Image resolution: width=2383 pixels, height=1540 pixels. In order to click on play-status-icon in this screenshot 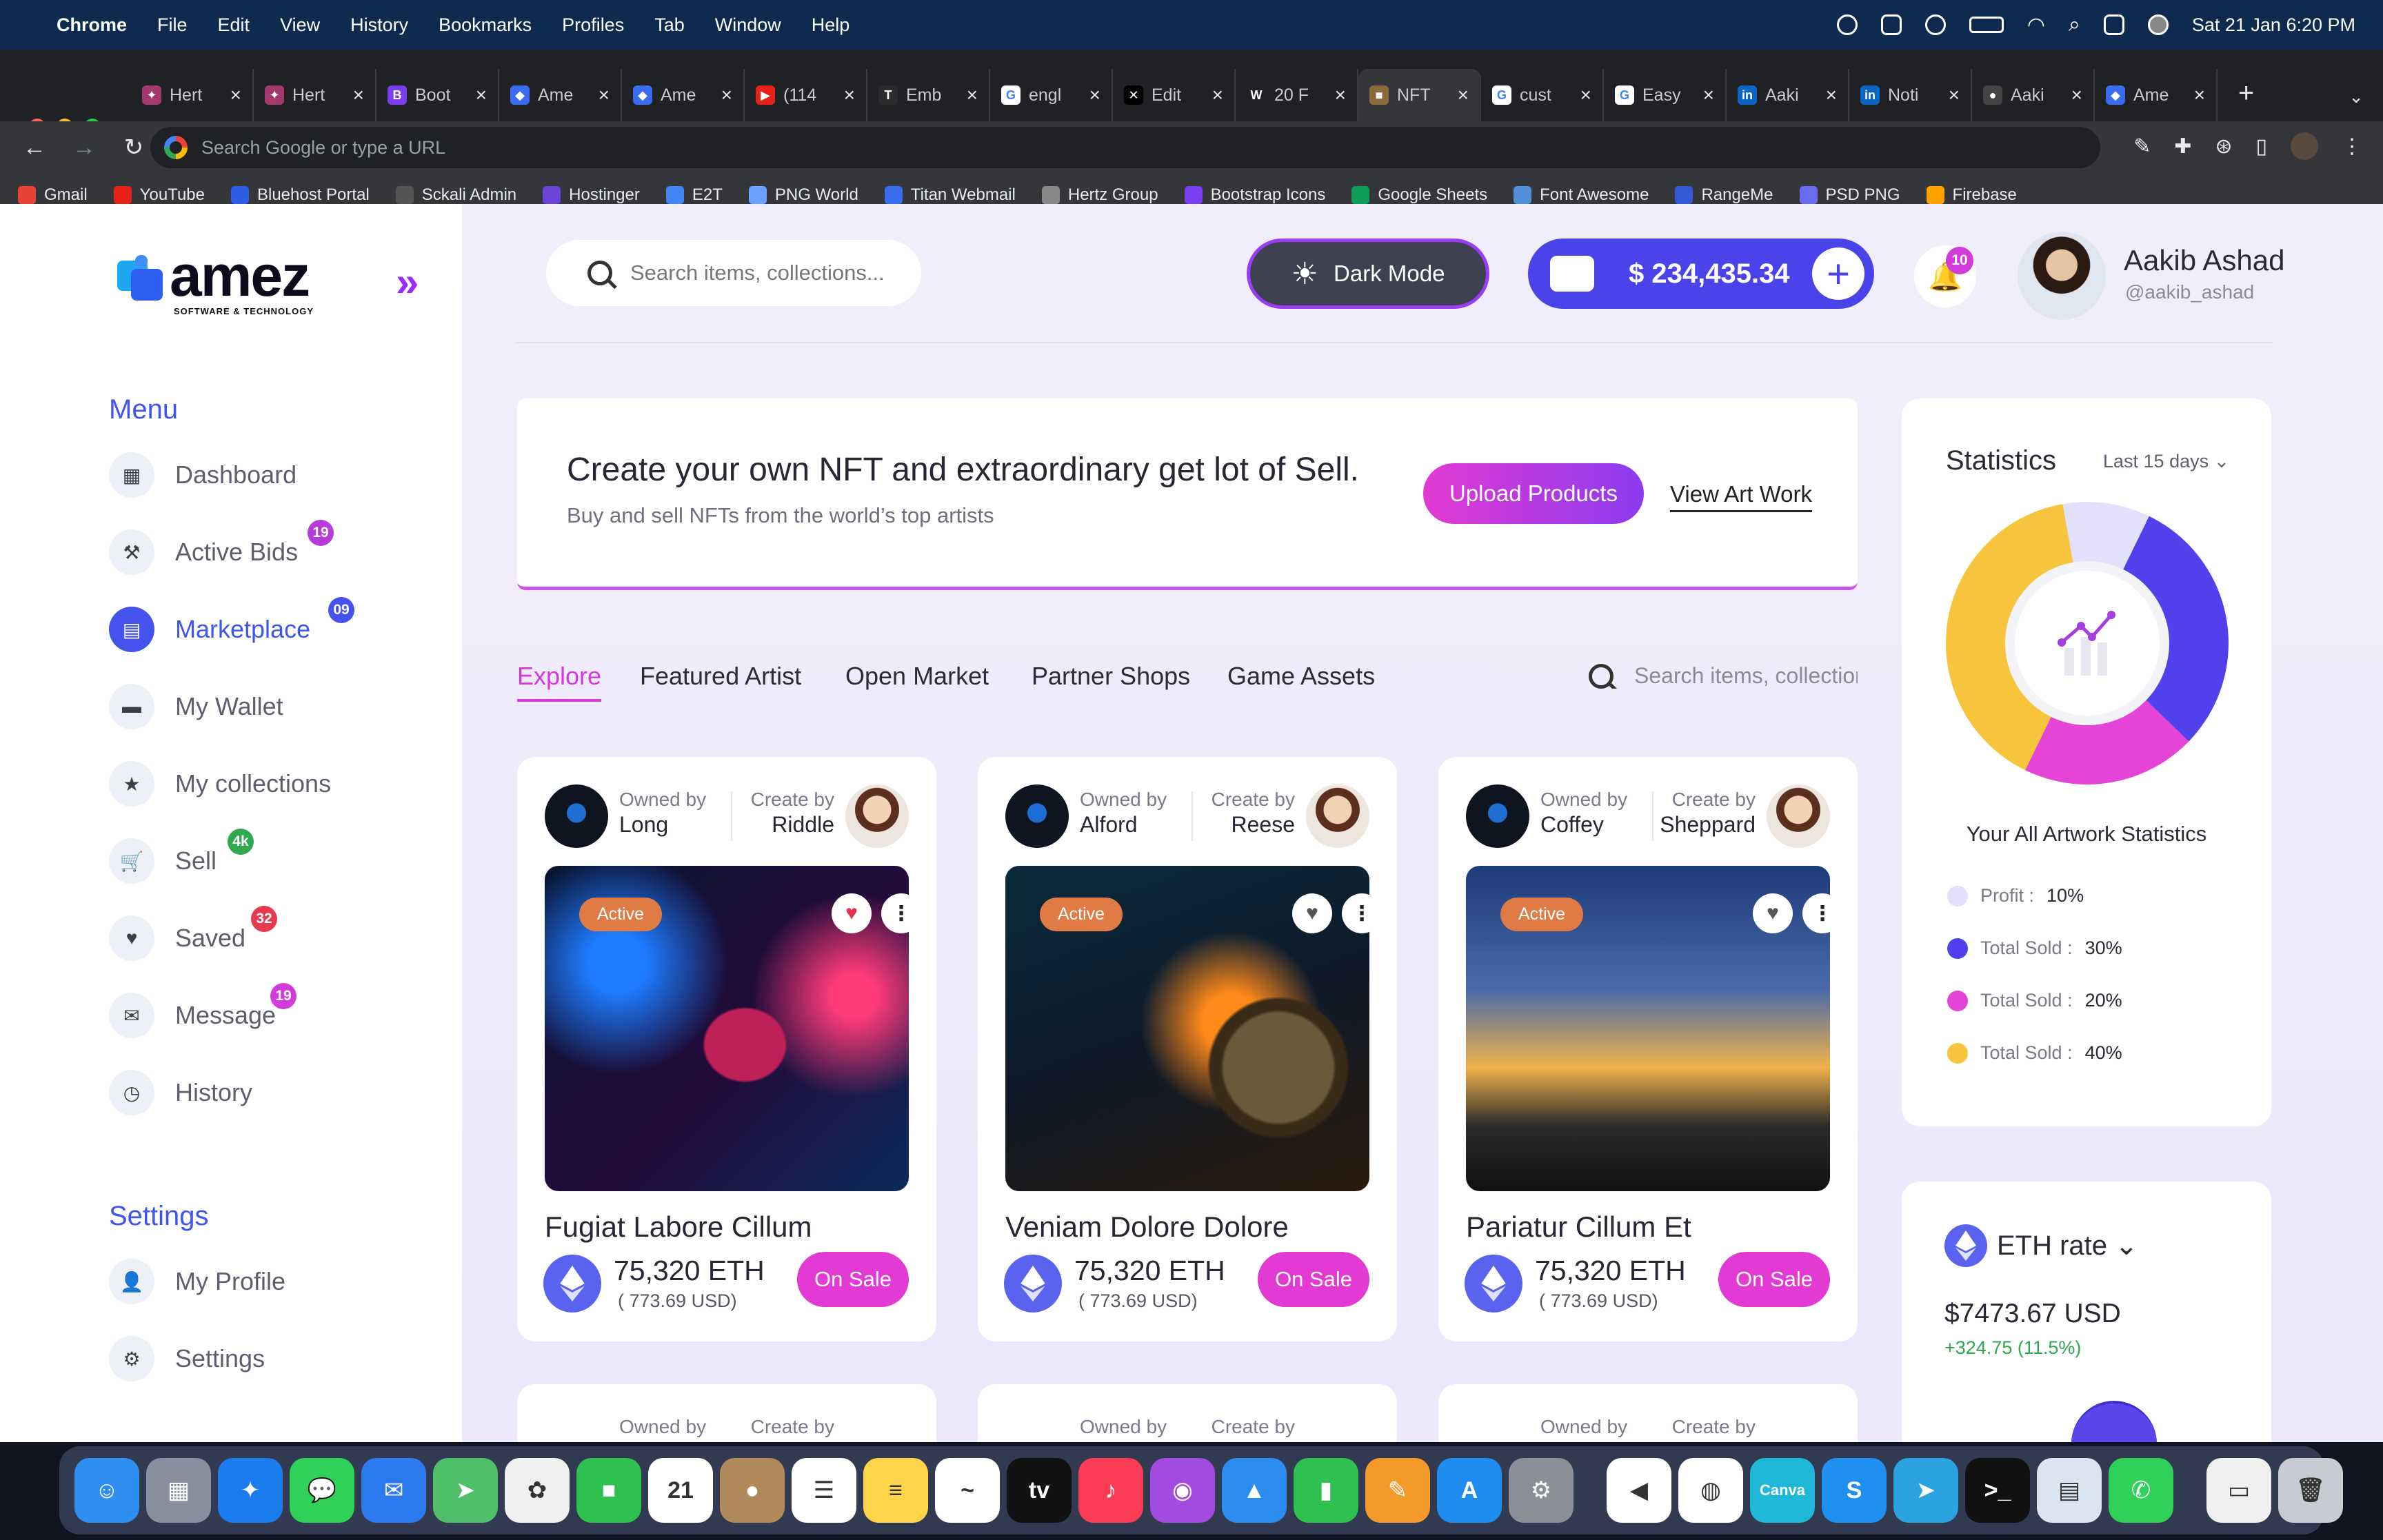, I will do `click(1935, 25)`.